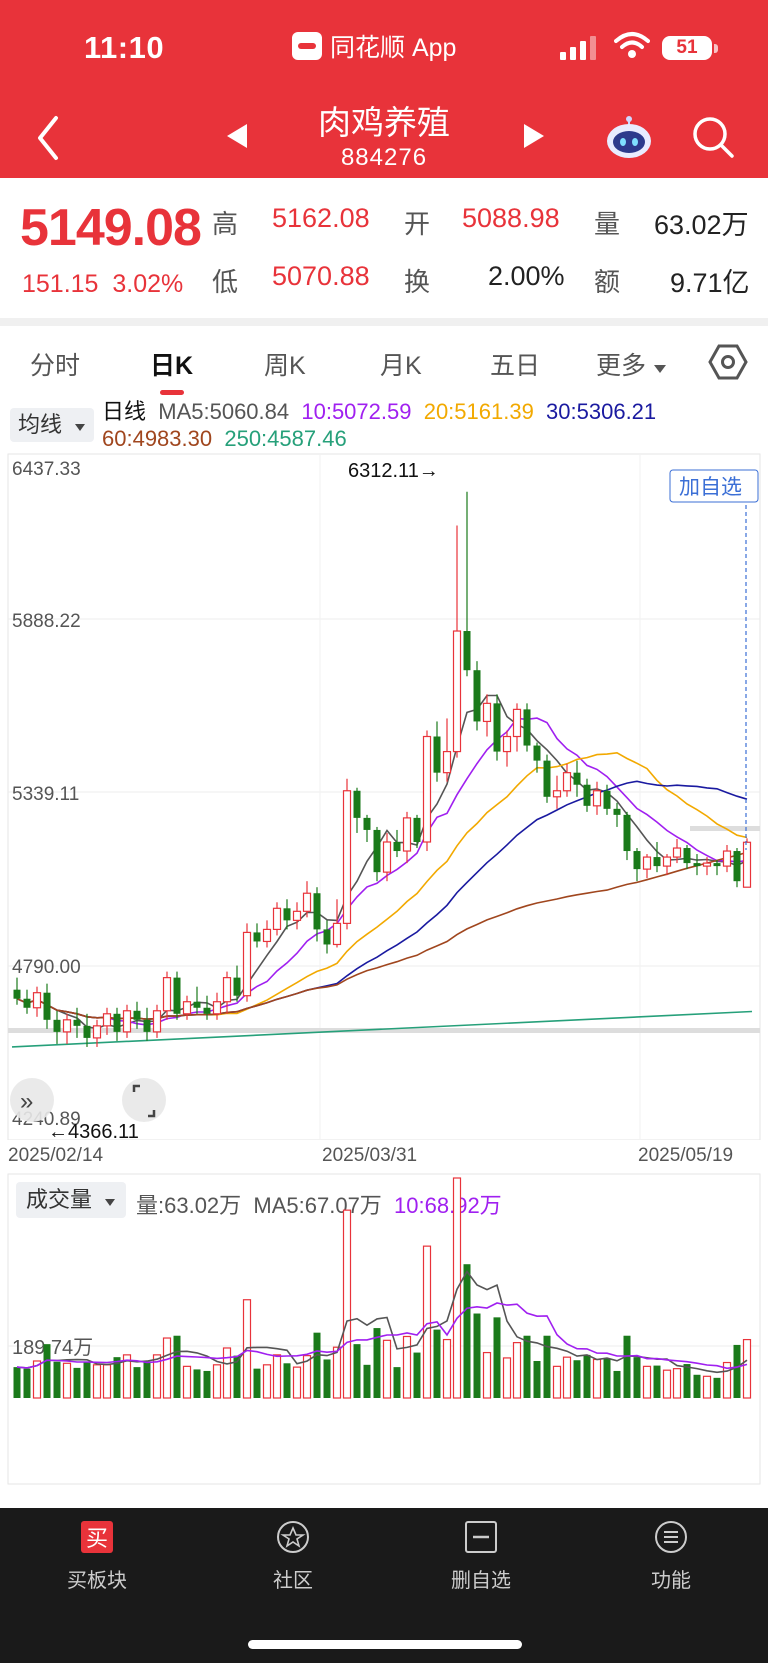  Describe the element at coordinates (148, 284) in the screenshot. I see `change-percent: 3.02%` at that location.